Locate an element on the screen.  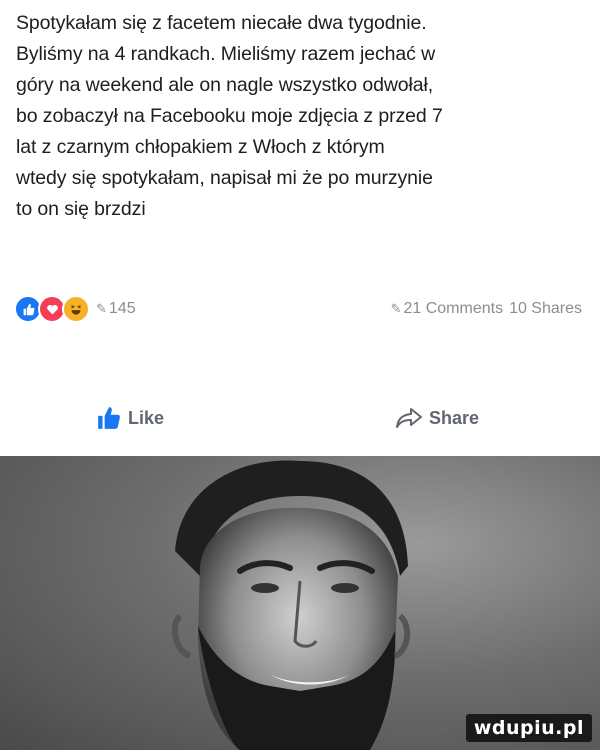
reaction-count: ✎ 145 is located at coordinates (116, 309).